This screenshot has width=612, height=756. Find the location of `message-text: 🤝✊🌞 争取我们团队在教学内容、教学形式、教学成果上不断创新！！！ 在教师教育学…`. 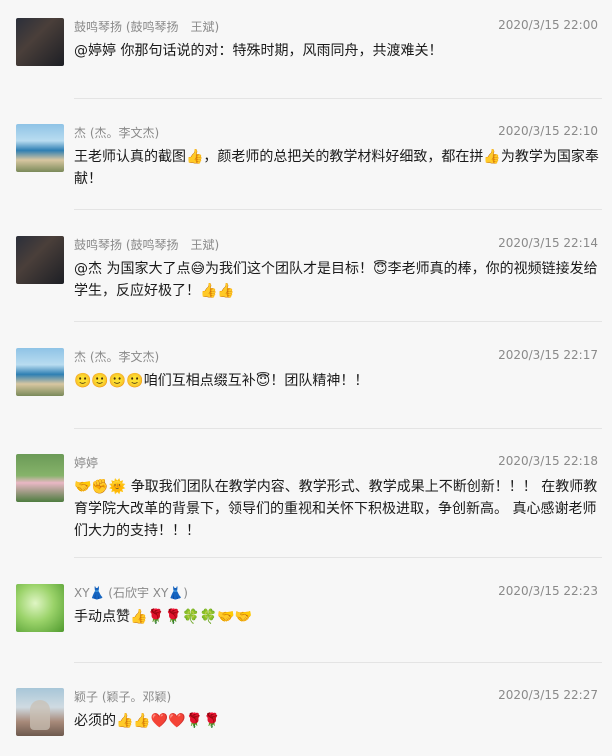

message-text: 🤝✊🌞 争取我们团队在教学内容、教学形式、教学成果上不断创新！！！ 在教师教育学… is located at coordinates (336, 509).